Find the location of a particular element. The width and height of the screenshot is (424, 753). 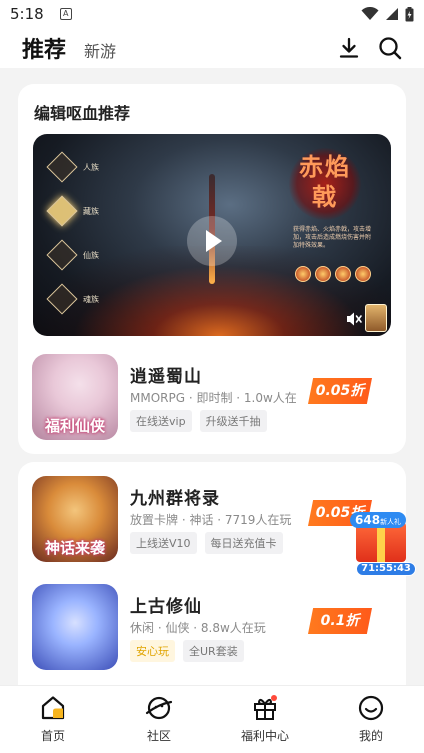

tab-recommend: 推荐 is located at coordinates (44, 48).